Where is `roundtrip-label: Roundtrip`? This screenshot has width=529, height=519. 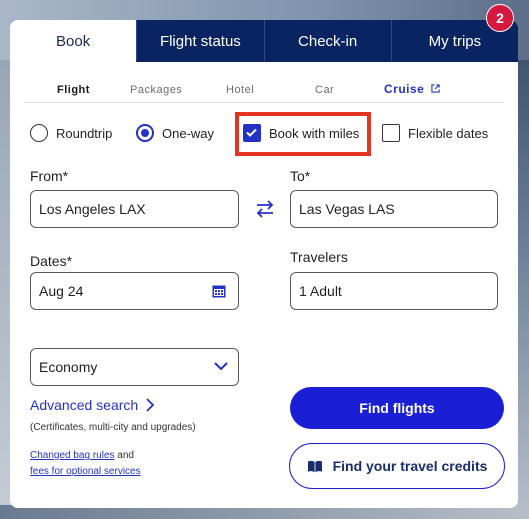 roundtrip-label: Roundtrip is located at coordinates (84, 133).